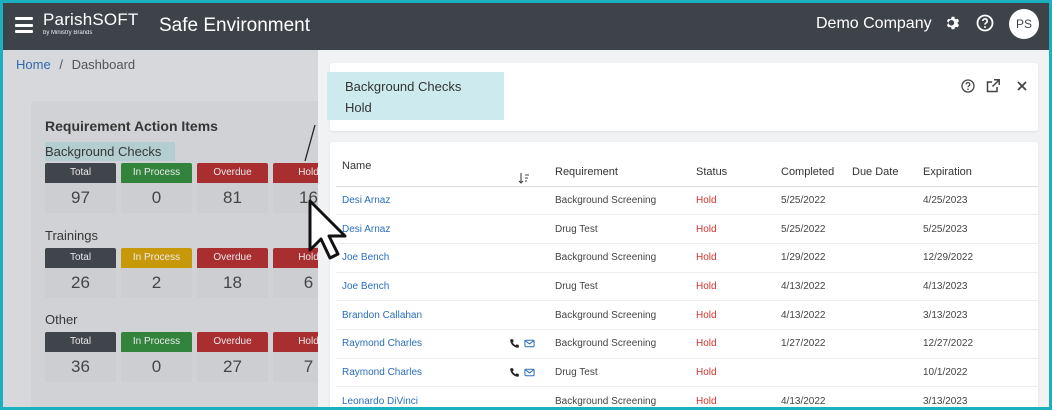 This screenshot has width=1052, height=410. I want to click on table-row: Raymond Charles Drug Test Hold 10/1/2022, so click(687, 373).